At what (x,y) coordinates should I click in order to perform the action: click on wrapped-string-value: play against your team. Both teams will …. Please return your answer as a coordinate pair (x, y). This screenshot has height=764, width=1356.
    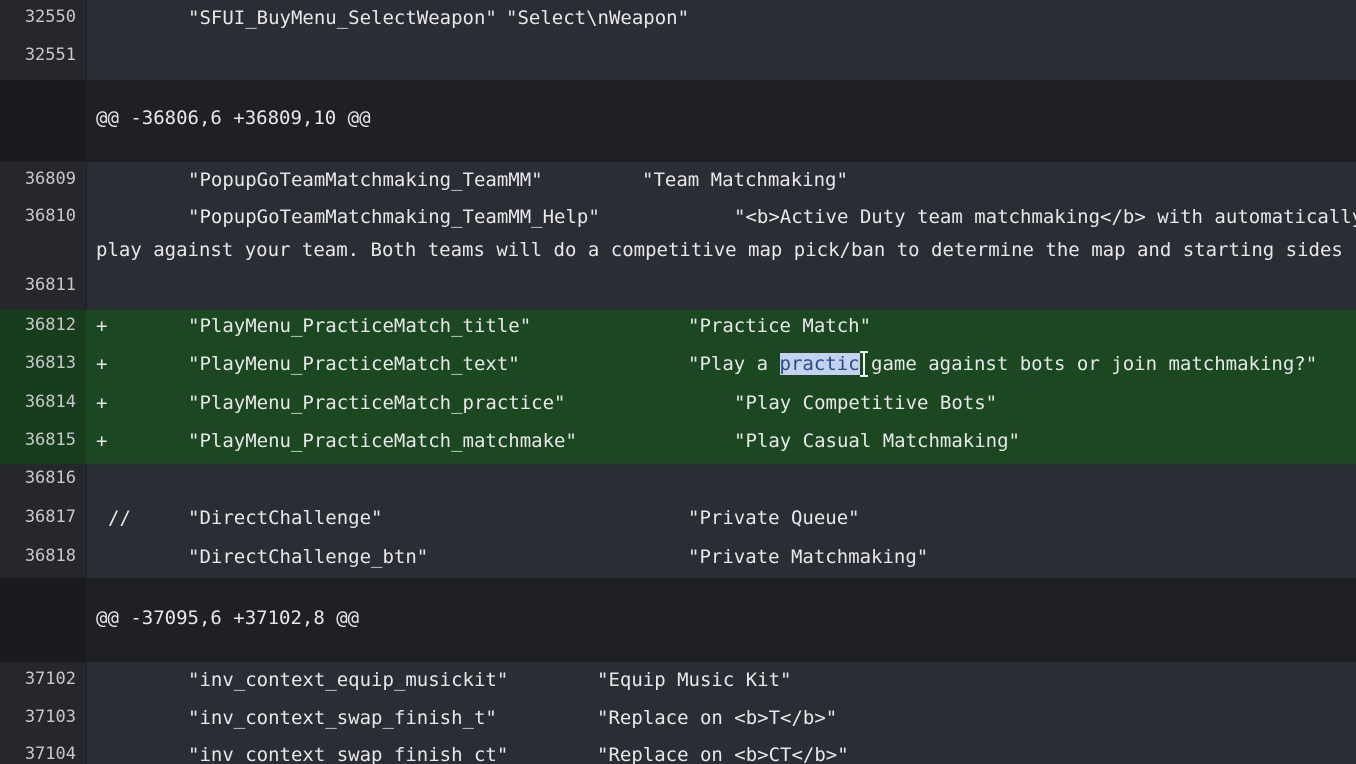
    Looking at the image, I should click on (726, 250).